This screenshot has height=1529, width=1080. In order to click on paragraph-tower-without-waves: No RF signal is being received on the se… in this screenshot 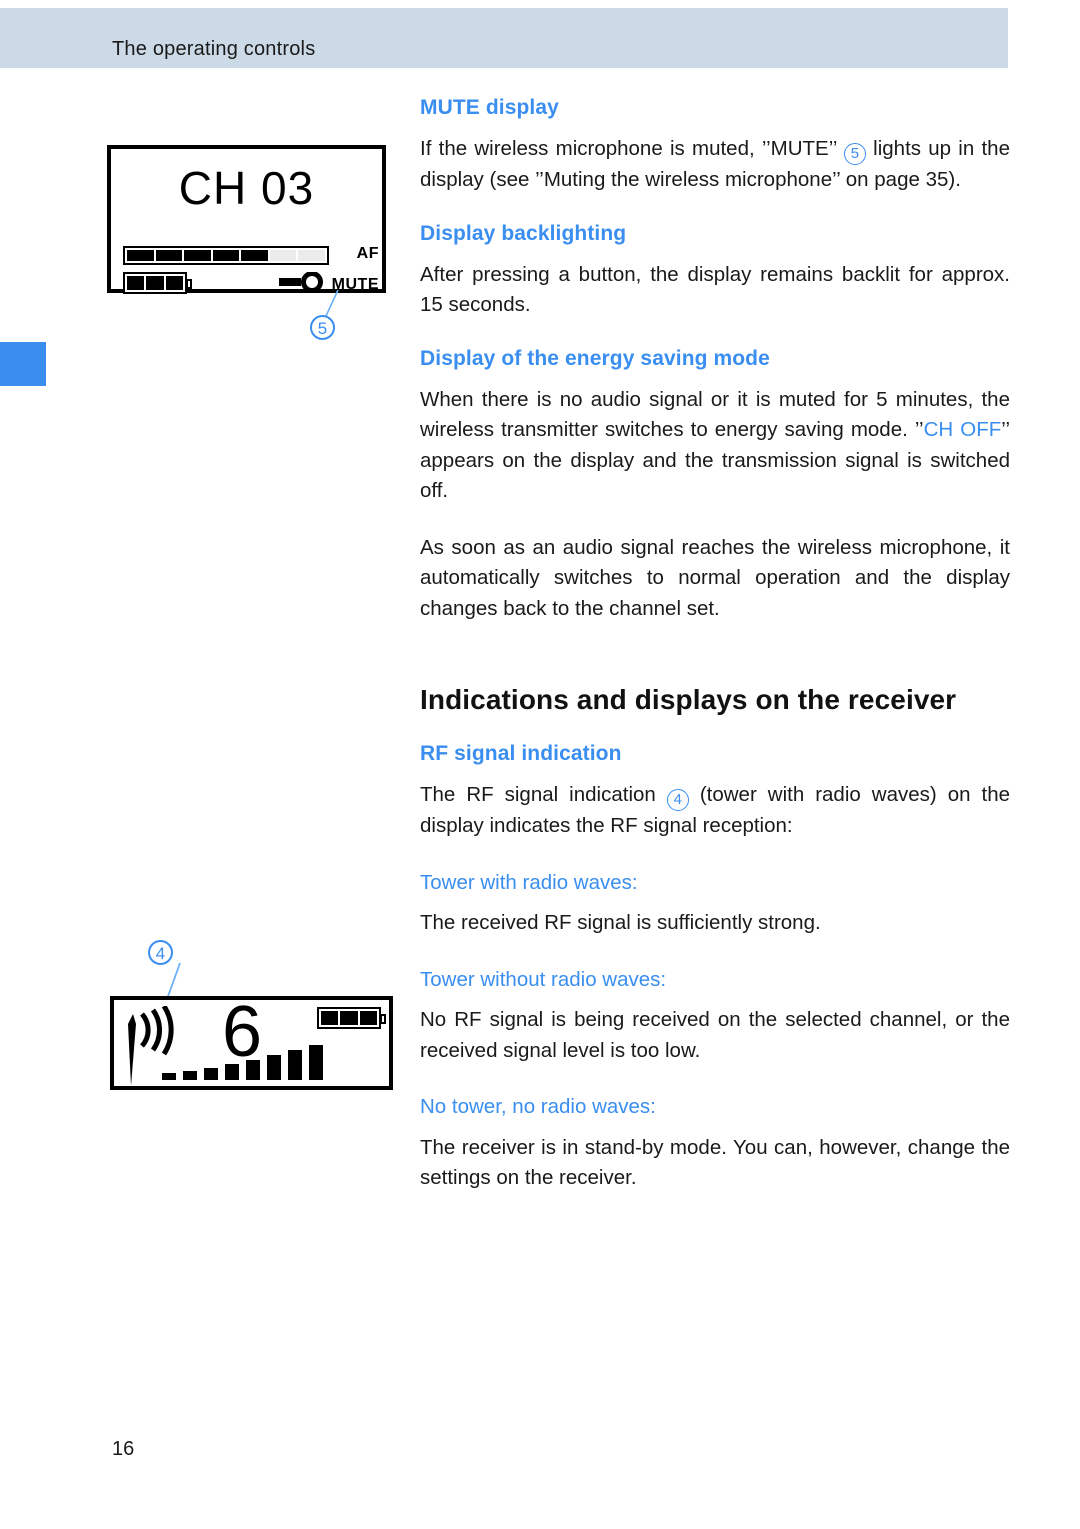, I will do `click(715, 1035)`.